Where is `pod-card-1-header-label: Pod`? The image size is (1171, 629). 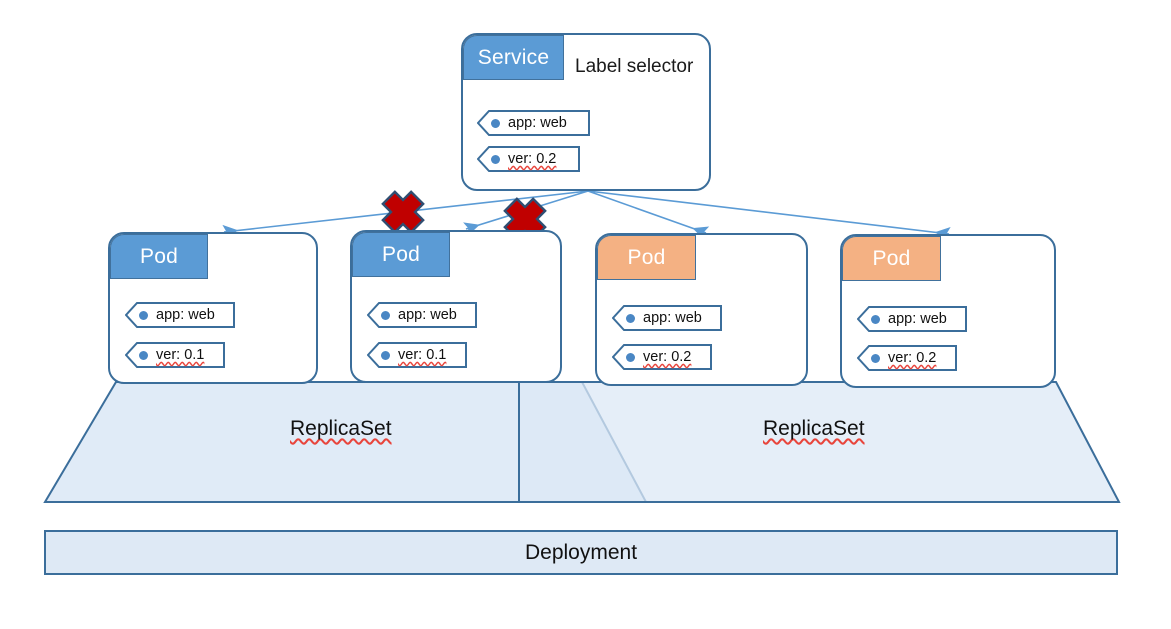 pod-card-1-header-label: Pod is located at coordinates (159, 256).